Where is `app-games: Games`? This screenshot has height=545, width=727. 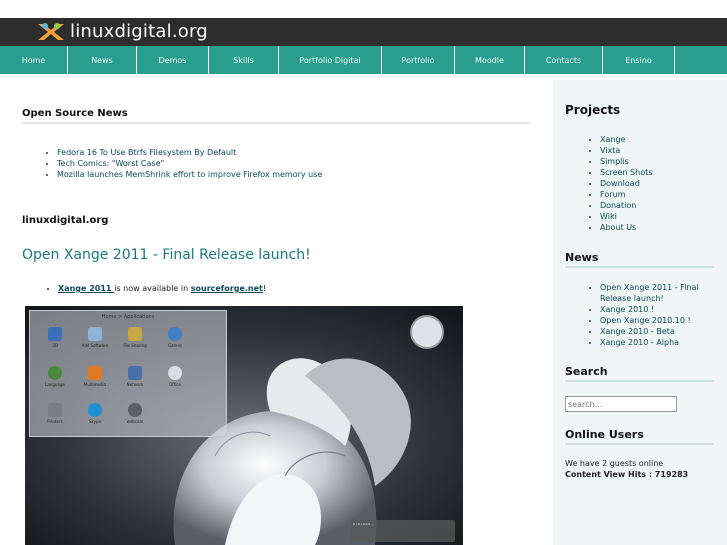 app-games: Games is located at coordinates (175, 337).